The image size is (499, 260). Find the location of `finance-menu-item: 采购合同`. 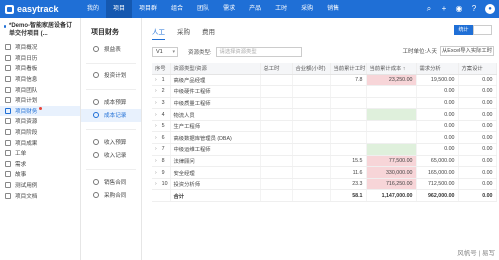

finance-menu-item: 采购合同 is located at coordinates (111, 196).